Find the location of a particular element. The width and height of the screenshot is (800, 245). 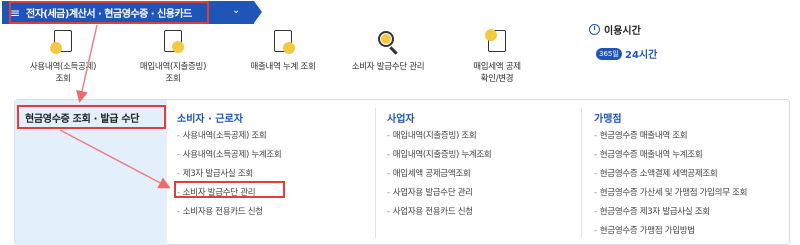

arrow-nav-to-category is located at coordinates (87, 63).